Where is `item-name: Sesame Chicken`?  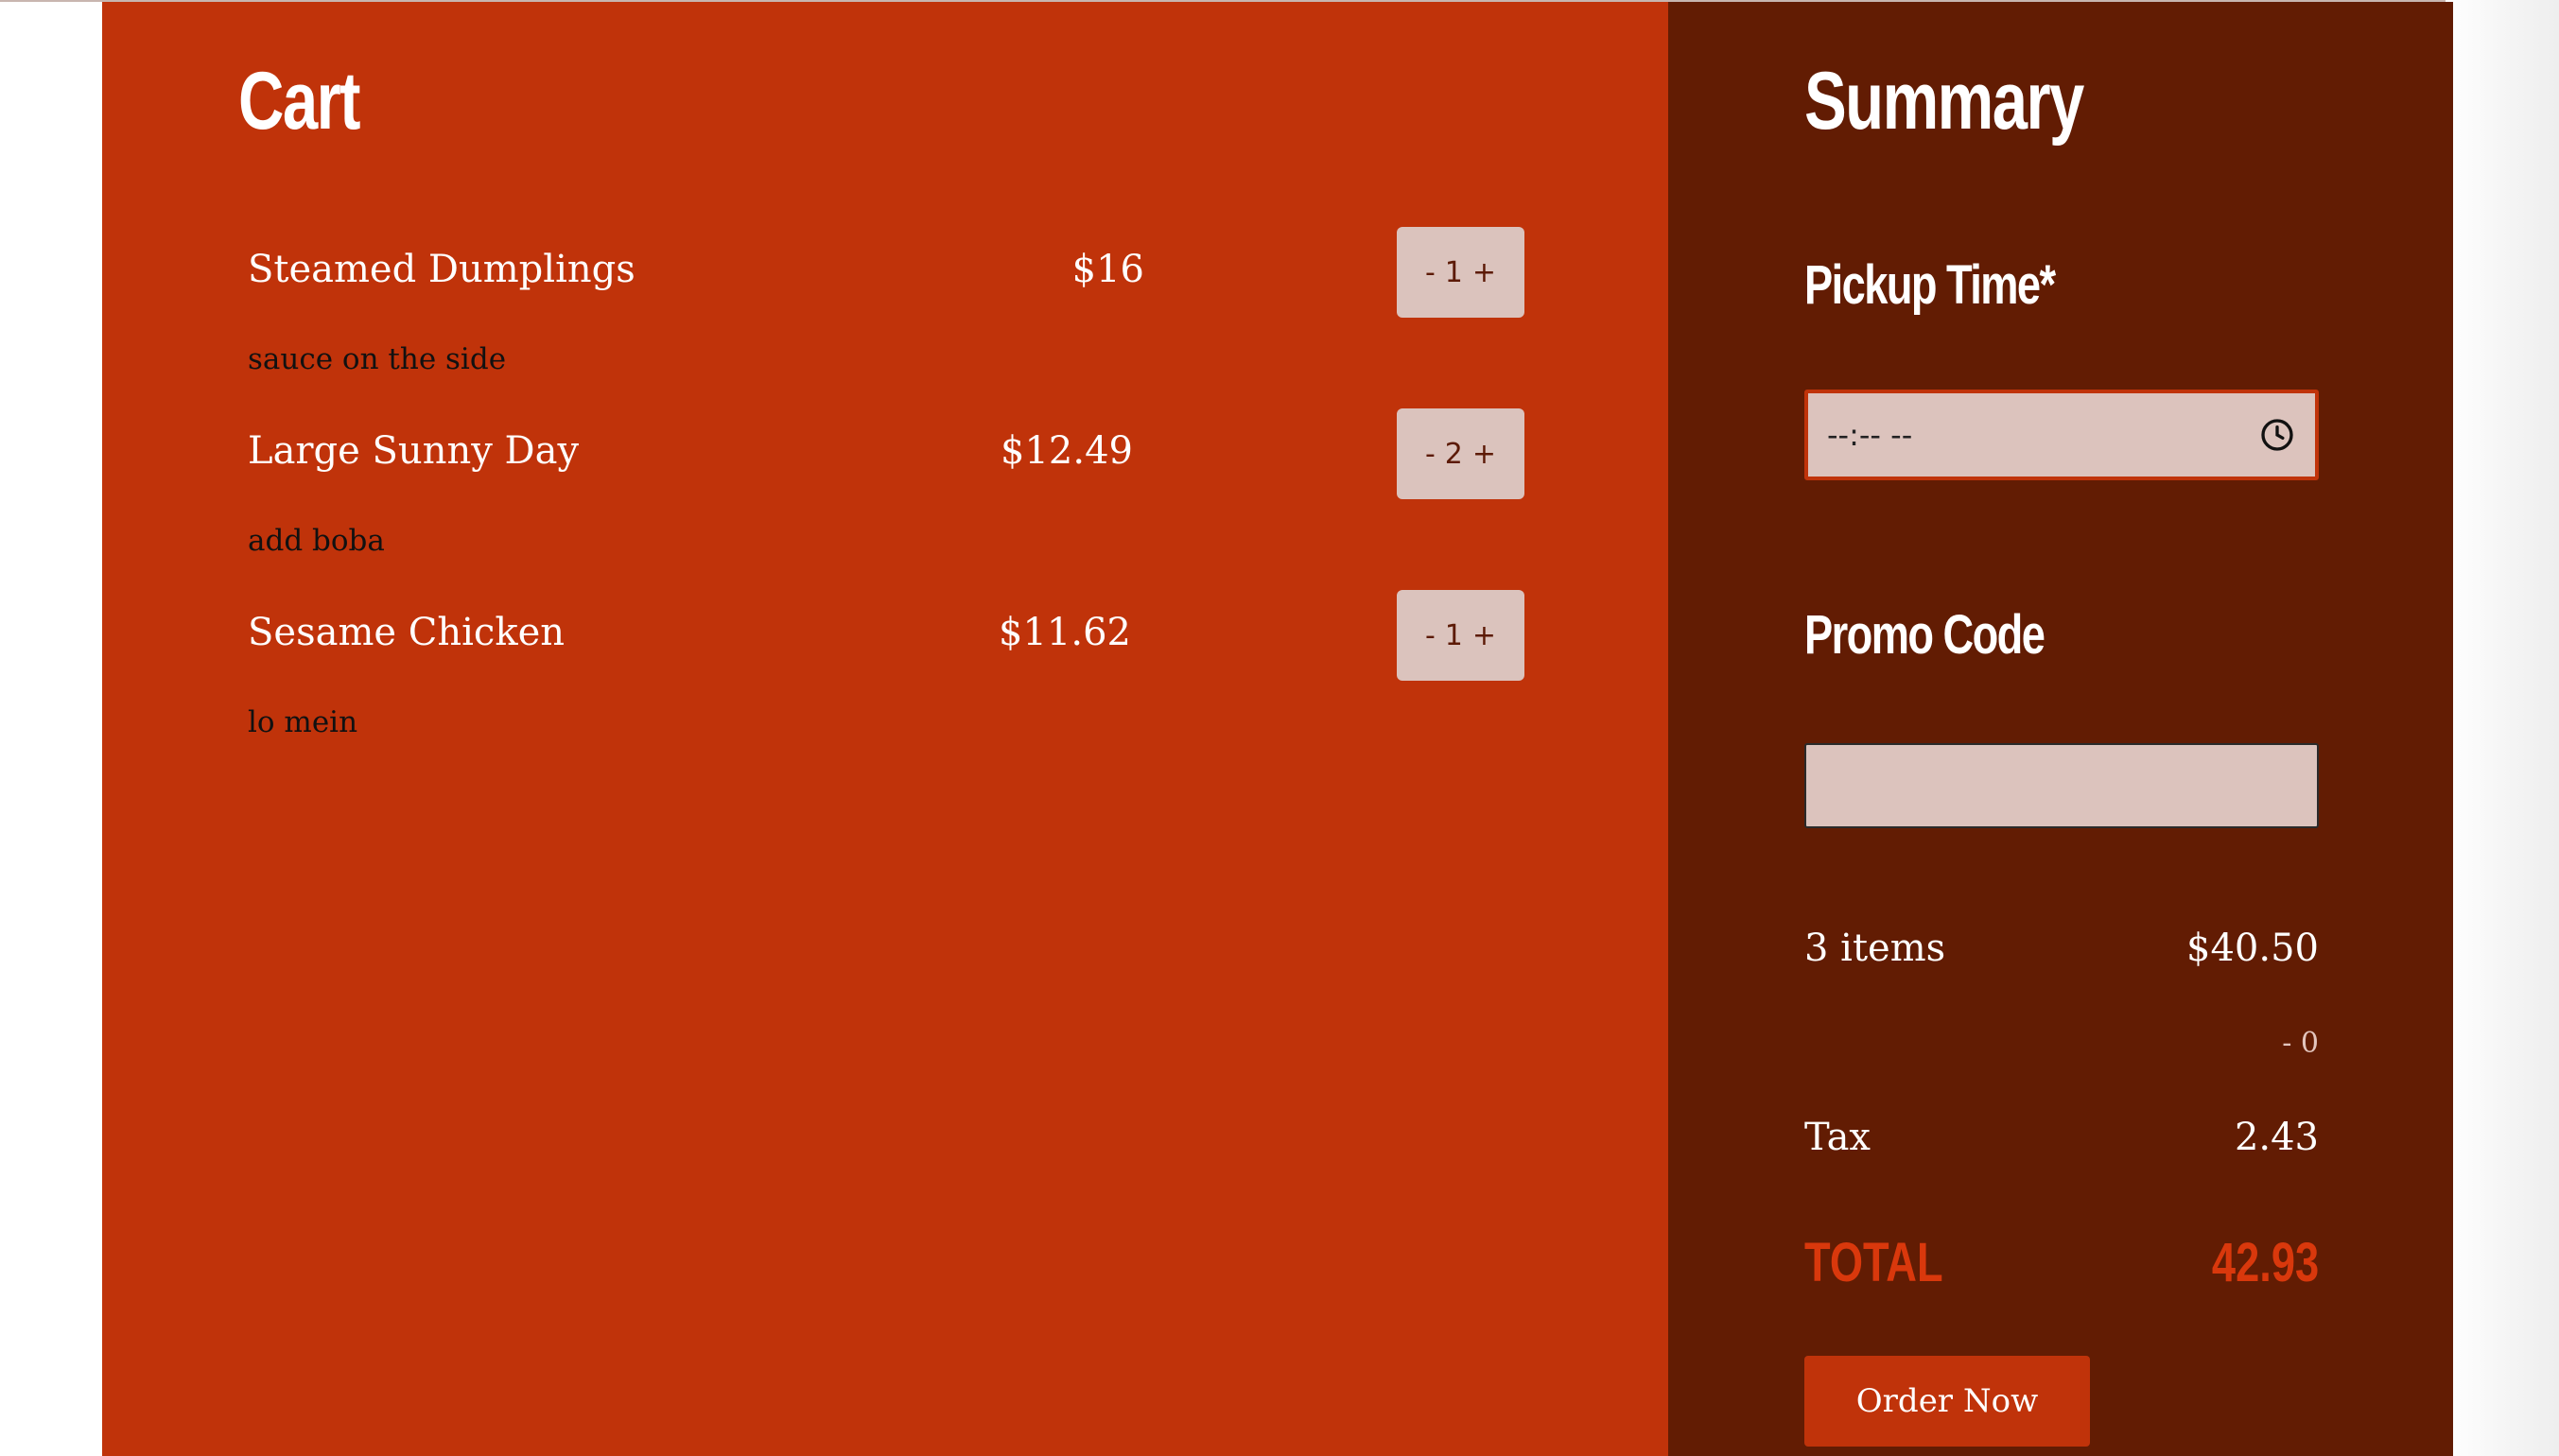 item-name: Sesame Chicken is located at coordinates (406, 632).